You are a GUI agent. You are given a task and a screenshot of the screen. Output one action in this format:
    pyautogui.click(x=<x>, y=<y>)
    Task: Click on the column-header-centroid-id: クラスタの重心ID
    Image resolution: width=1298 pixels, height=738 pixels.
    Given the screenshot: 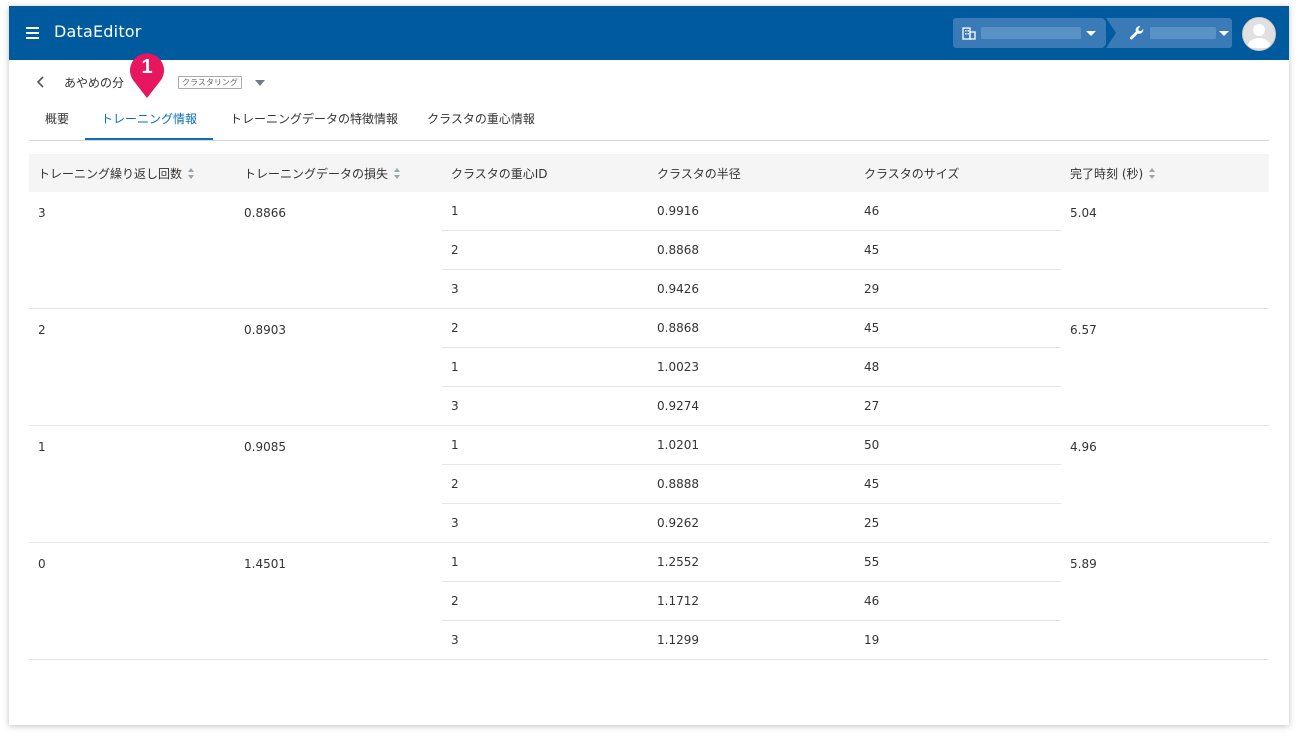 What is the action you would take?
    pyautogui.click(x=545, y=173)
    